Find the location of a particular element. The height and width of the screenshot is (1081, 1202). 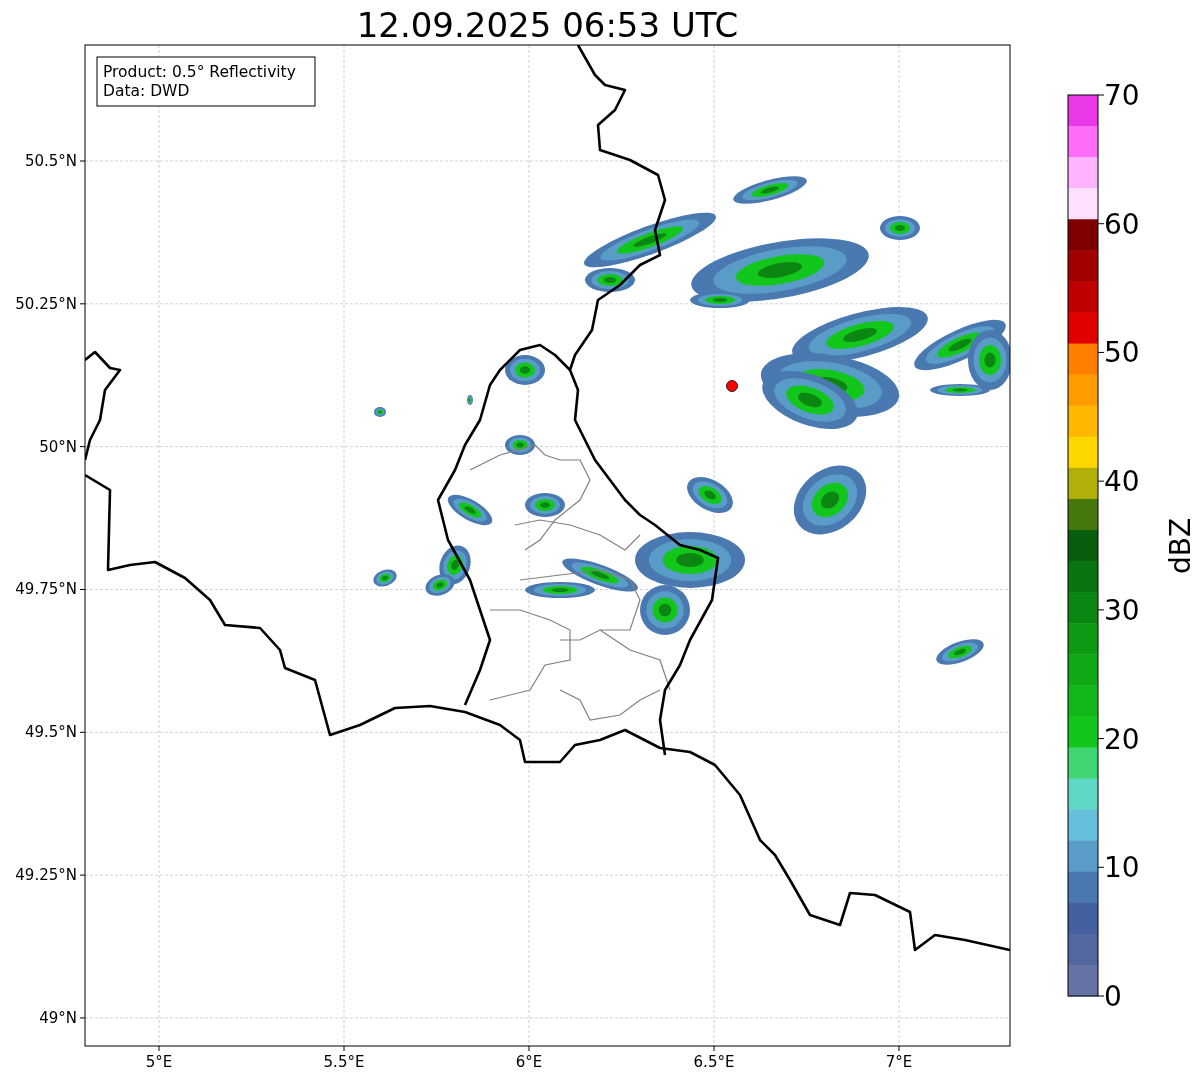

colorbar-tick-label: 10 is located at coordinates (1122, 868).